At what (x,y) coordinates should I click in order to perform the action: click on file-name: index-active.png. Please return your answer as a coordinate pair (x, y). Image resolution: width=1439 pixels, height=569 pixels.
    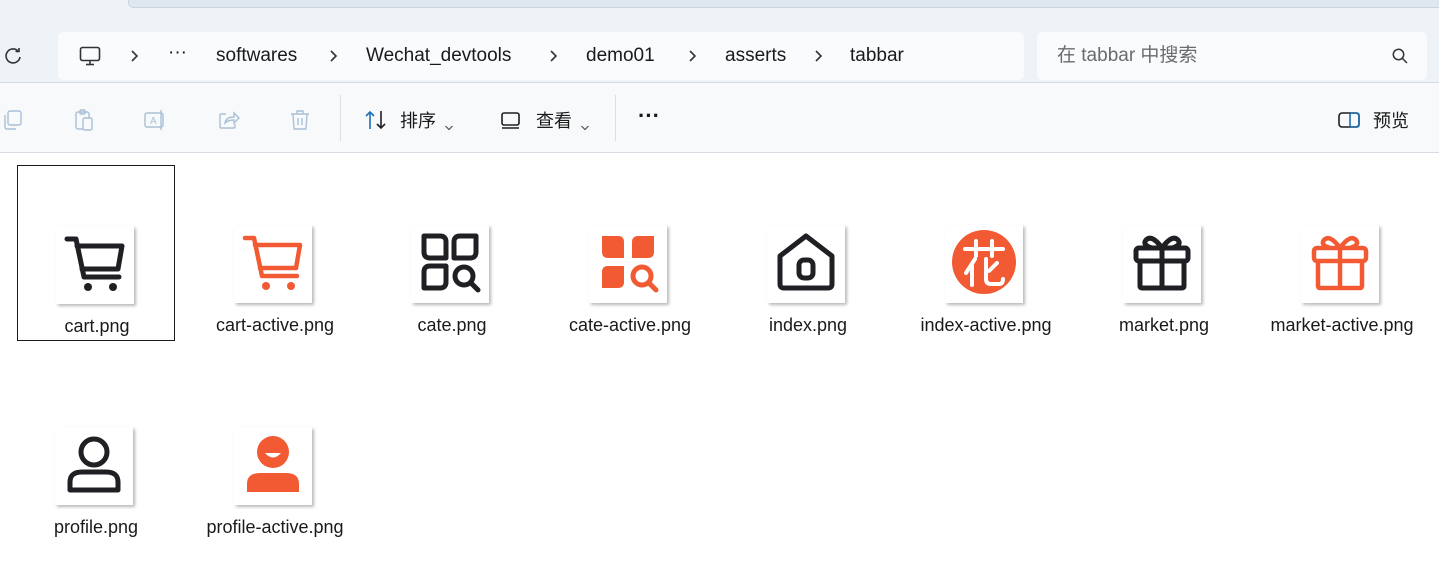
    Looking at the image, I should click on (986, 325).